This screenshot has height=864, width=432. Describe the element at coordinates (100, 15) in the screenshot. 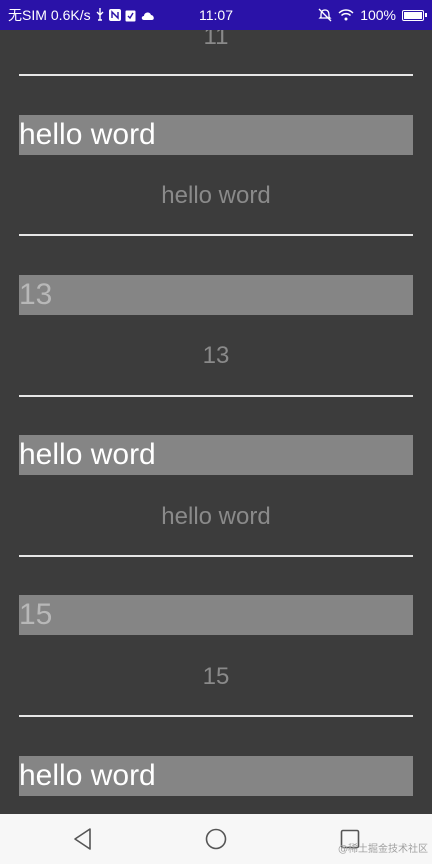

I see `usb-icon` at that location.